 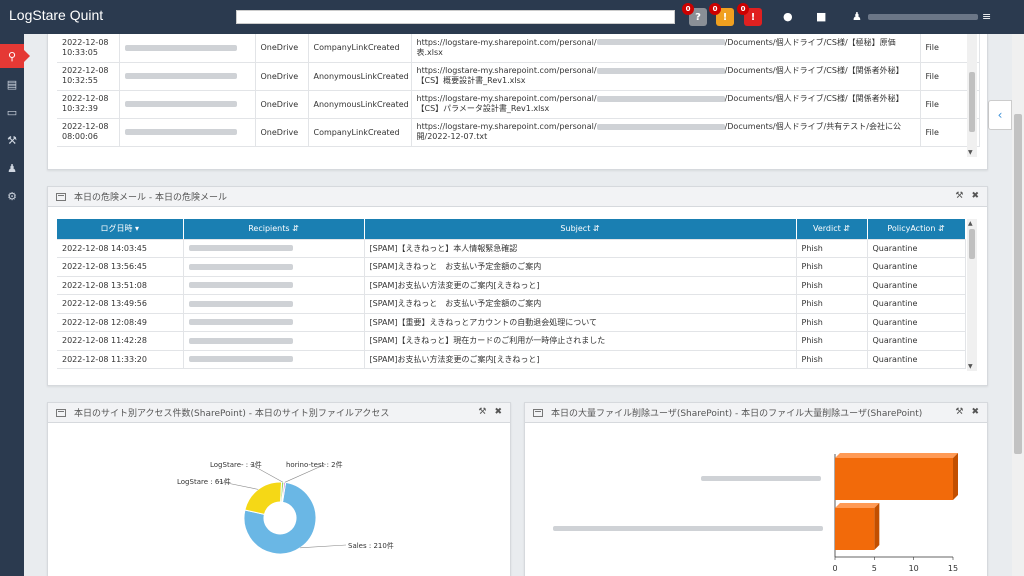 What do you see at coordinates (120, 341) in the screenshot?
I see `cell-log-time: 2022-12-08 11:42:28` at bounding box center [120, 341].